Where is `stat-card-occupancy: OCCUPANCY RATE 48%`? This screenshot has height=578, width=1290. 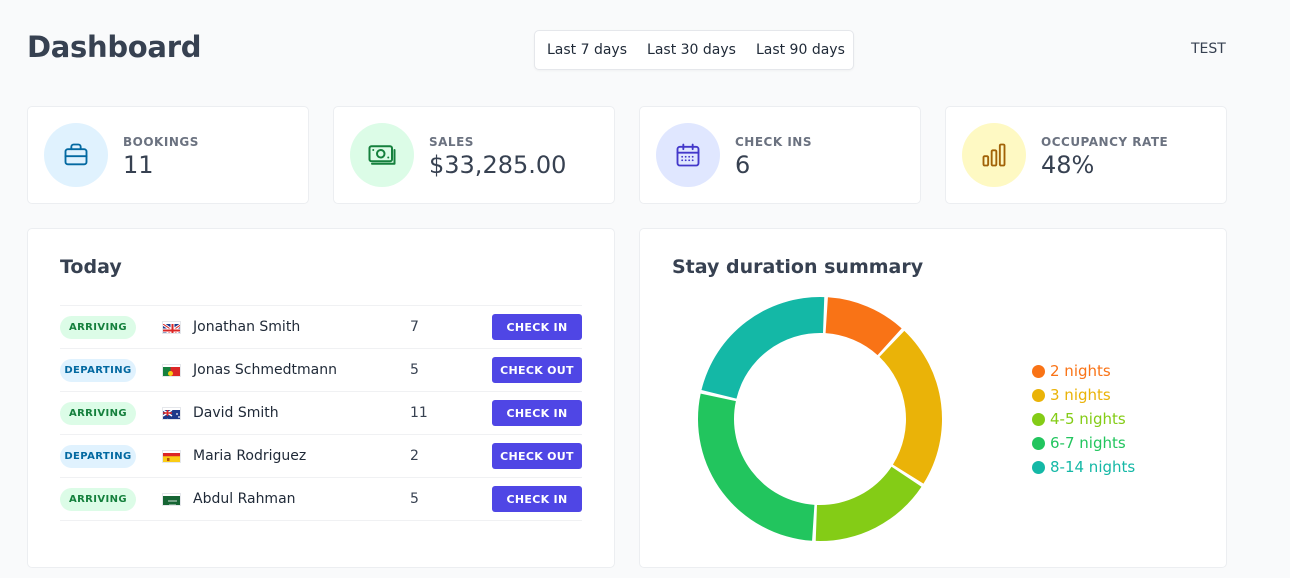
stat-card-occupancy: OCCUPANCY RATE 48% is located at coordinates (1086, 155).